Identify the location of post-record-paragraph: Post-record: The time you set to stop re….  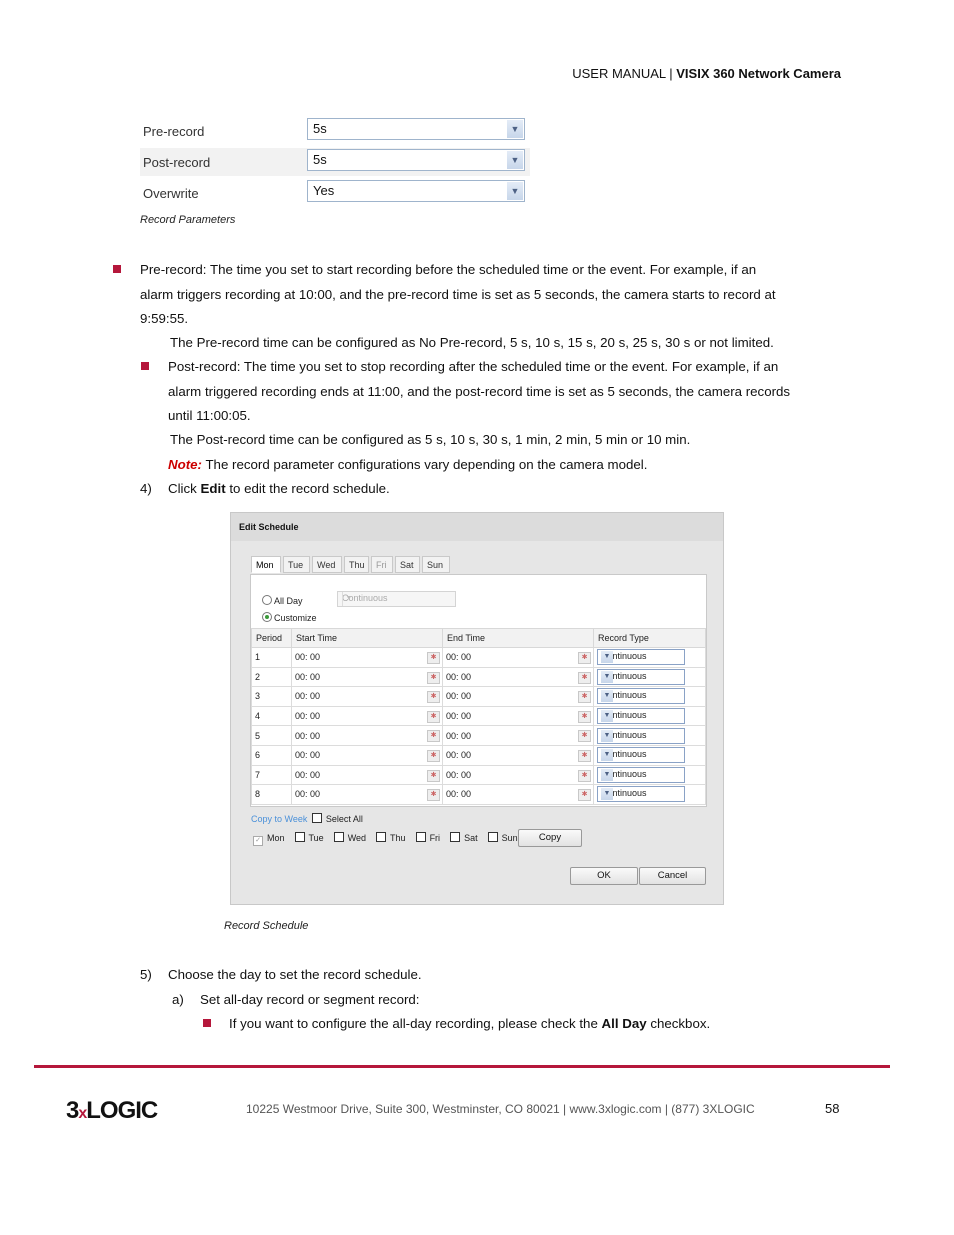
(479, 392).